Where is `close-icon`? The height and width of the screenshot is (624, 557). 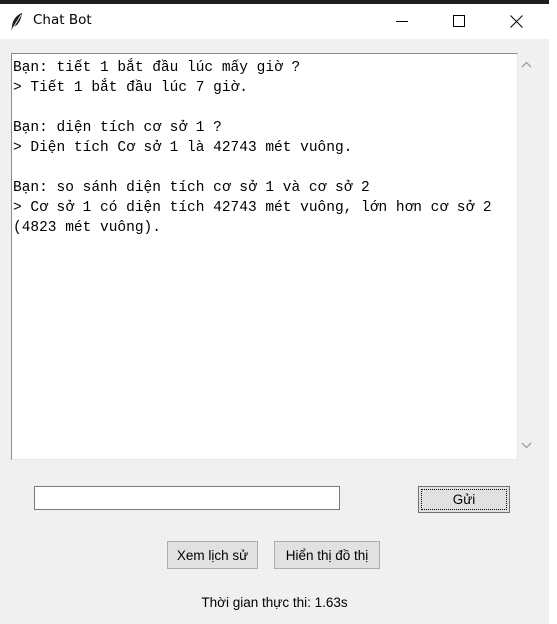 close-icon is located at coordinates (516, 21).